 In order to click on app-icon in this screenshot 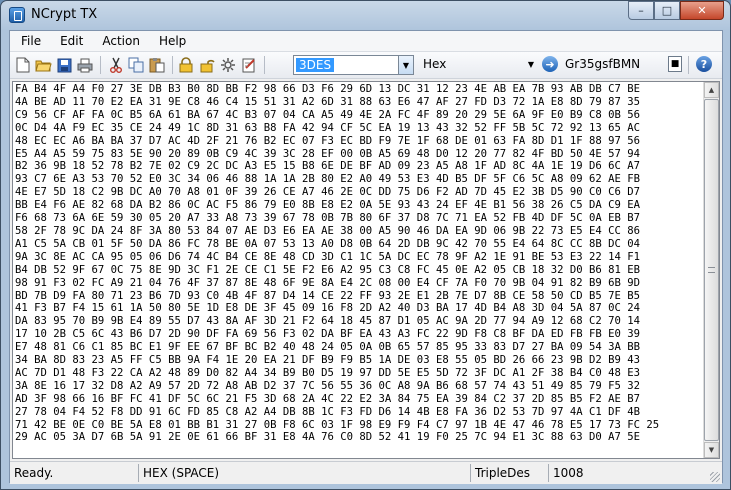, I will do `click(17, 15)`.